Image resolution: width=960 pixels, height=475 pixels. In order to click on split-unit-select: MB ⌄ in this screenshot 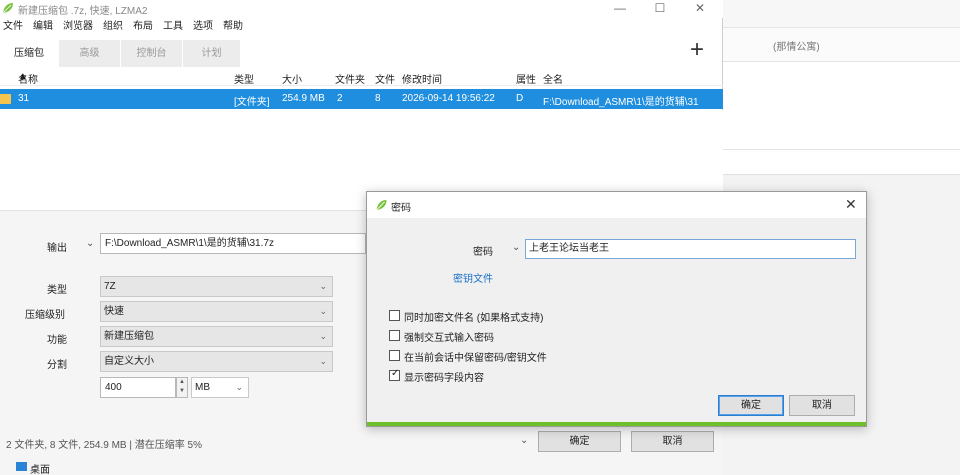, I will do `click(220, 387)`.